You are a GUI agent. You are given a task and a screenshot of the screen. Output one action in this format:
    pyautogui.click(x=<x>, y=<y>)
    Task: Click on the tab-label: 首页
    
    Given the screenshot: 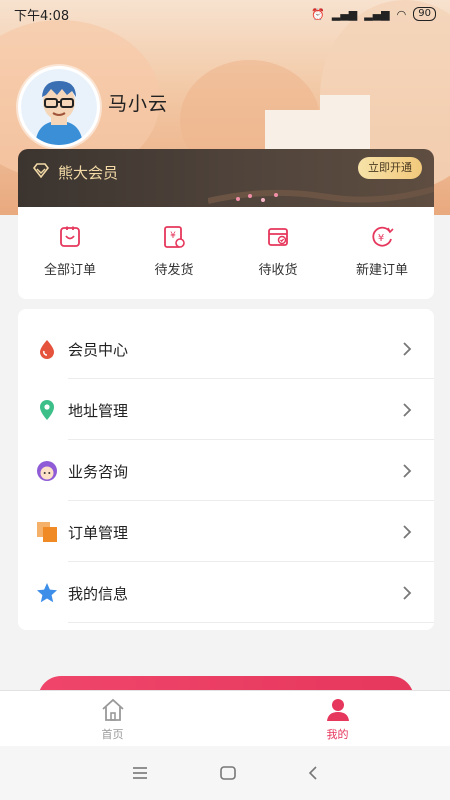 What is the action you would take?
    pyautogui.click(x=112, y=734)
    